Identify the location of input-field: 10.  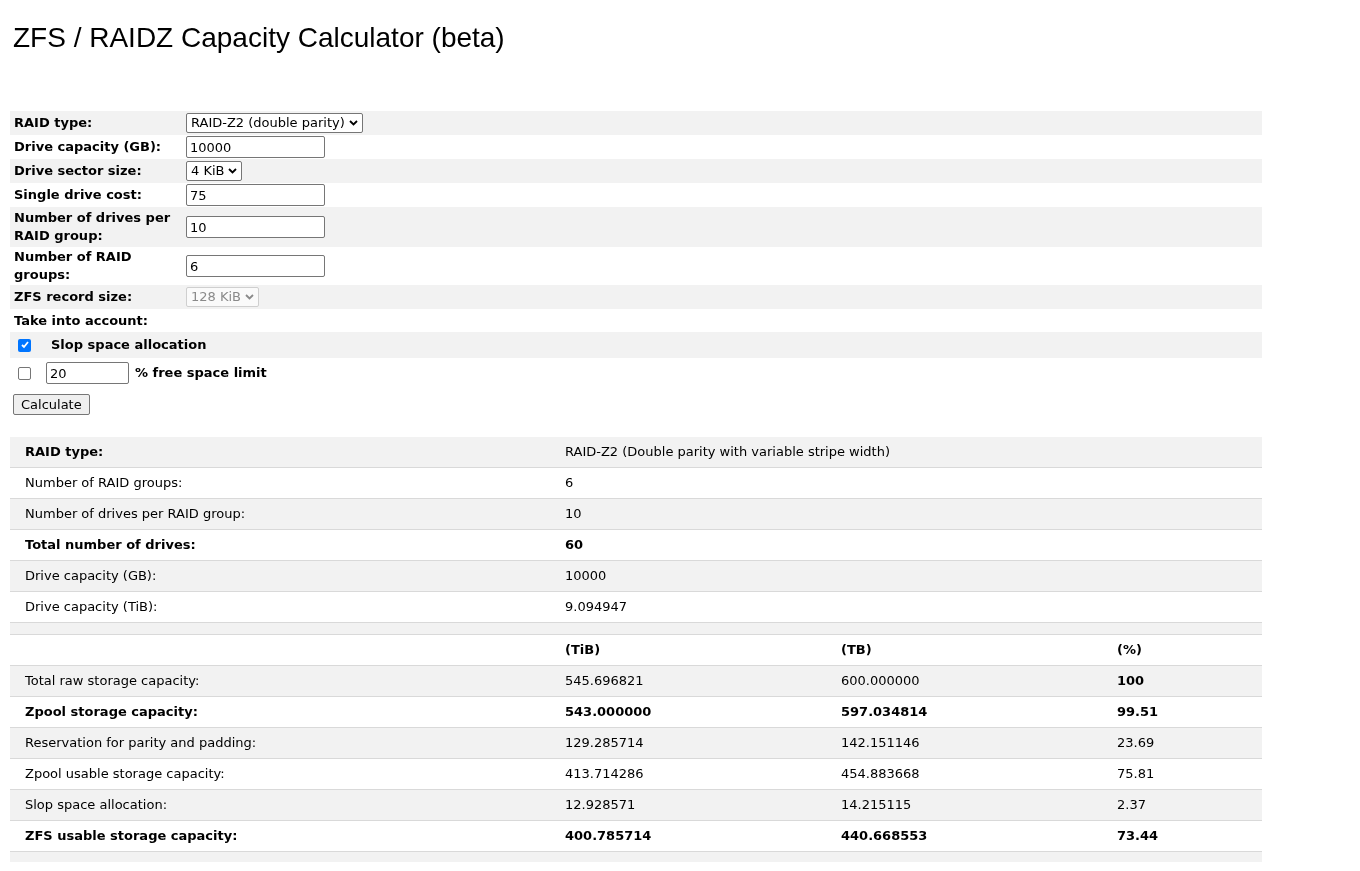
(255, 227).